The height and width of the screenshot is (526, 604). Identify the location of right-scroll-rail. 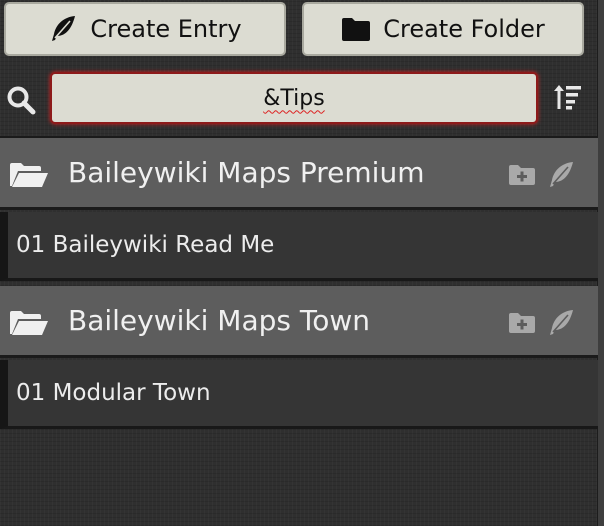
(600, 263).